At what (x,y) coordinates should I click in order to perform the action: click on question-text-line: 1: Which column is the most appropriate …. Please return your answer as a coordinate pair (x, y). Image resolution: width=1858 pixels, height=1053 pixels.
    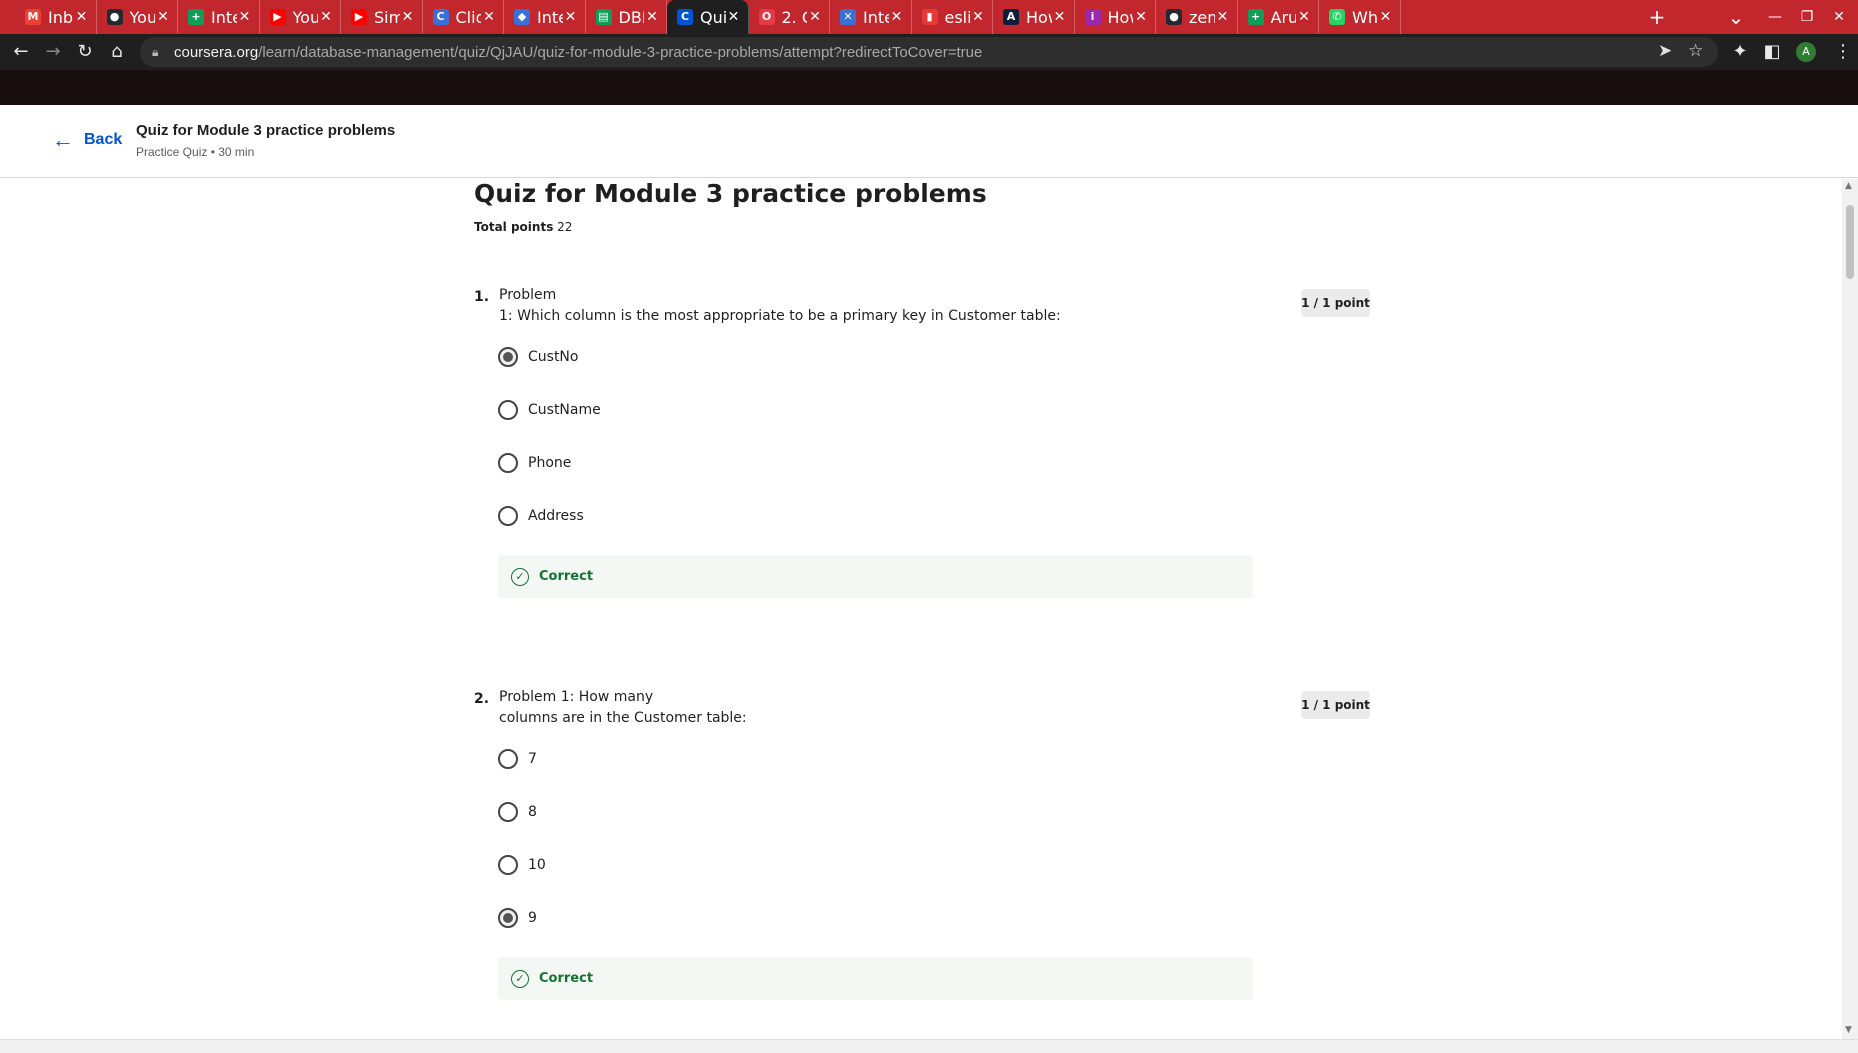
    Looking at the image, I should click on (780, 316).